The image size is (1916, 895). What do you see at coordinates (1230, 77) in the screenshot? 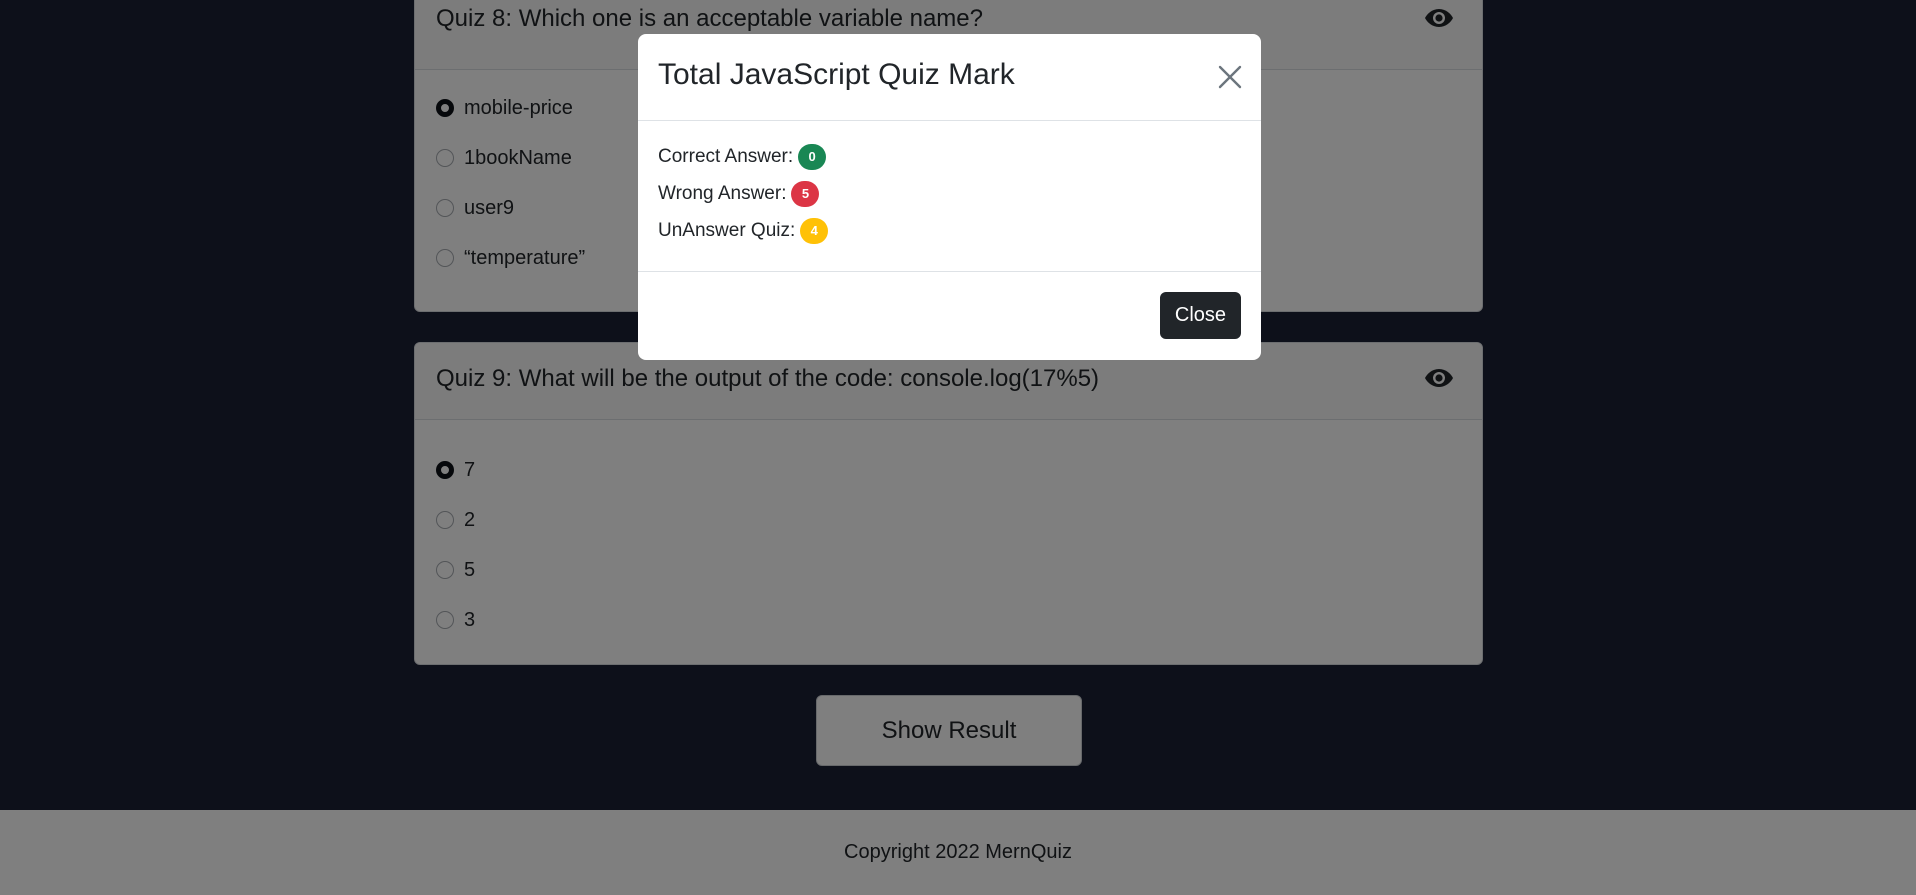
I see `close-icon` at bounding box center [1230, 77].